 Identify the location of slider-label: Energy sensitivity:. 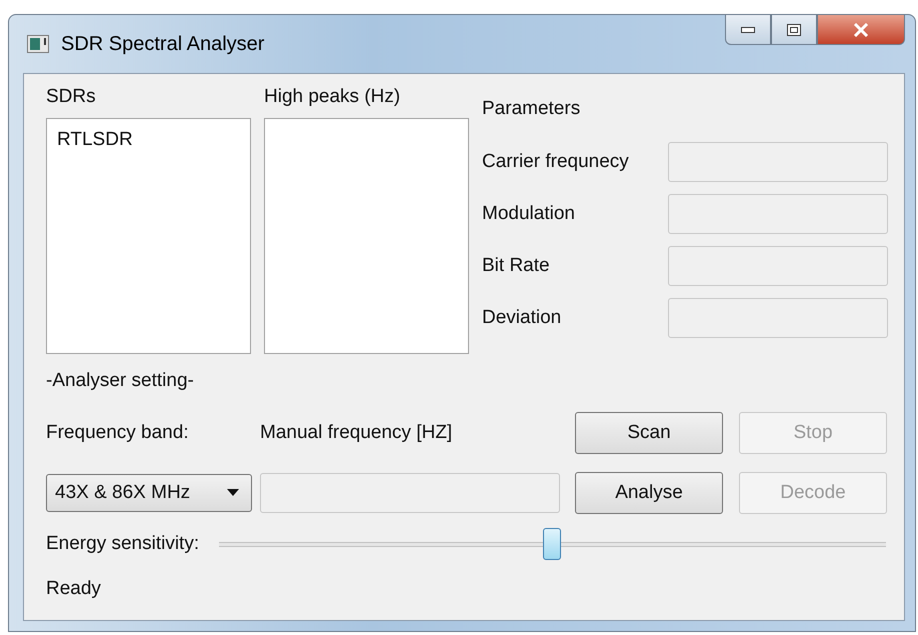
(123, 544).